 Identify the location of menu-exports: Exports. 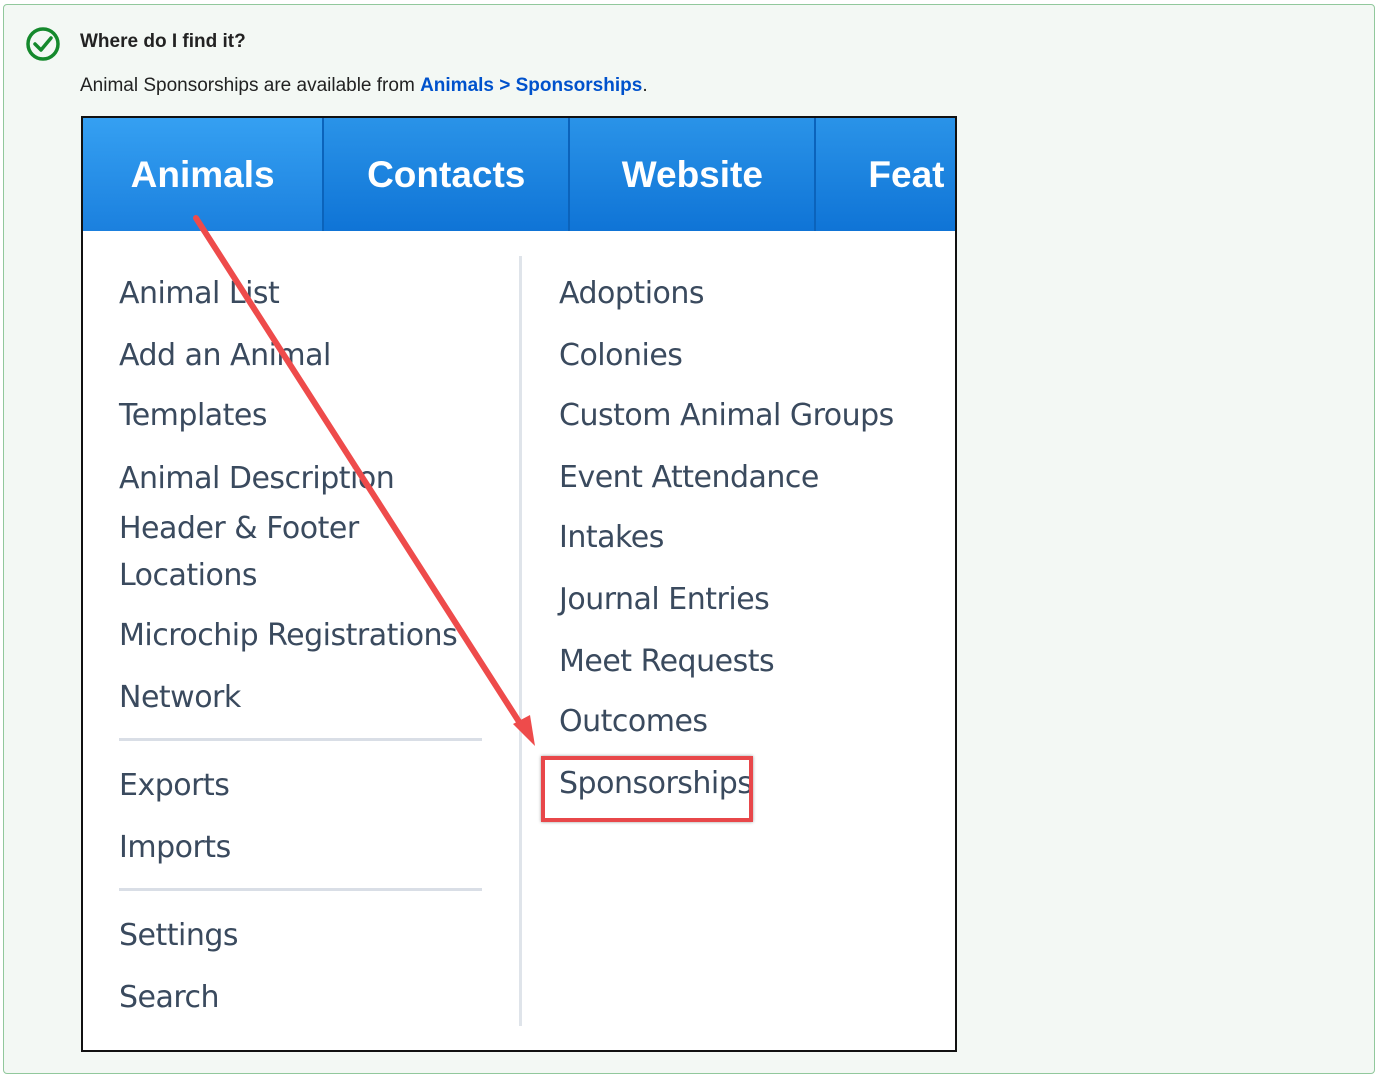
(174, 785).